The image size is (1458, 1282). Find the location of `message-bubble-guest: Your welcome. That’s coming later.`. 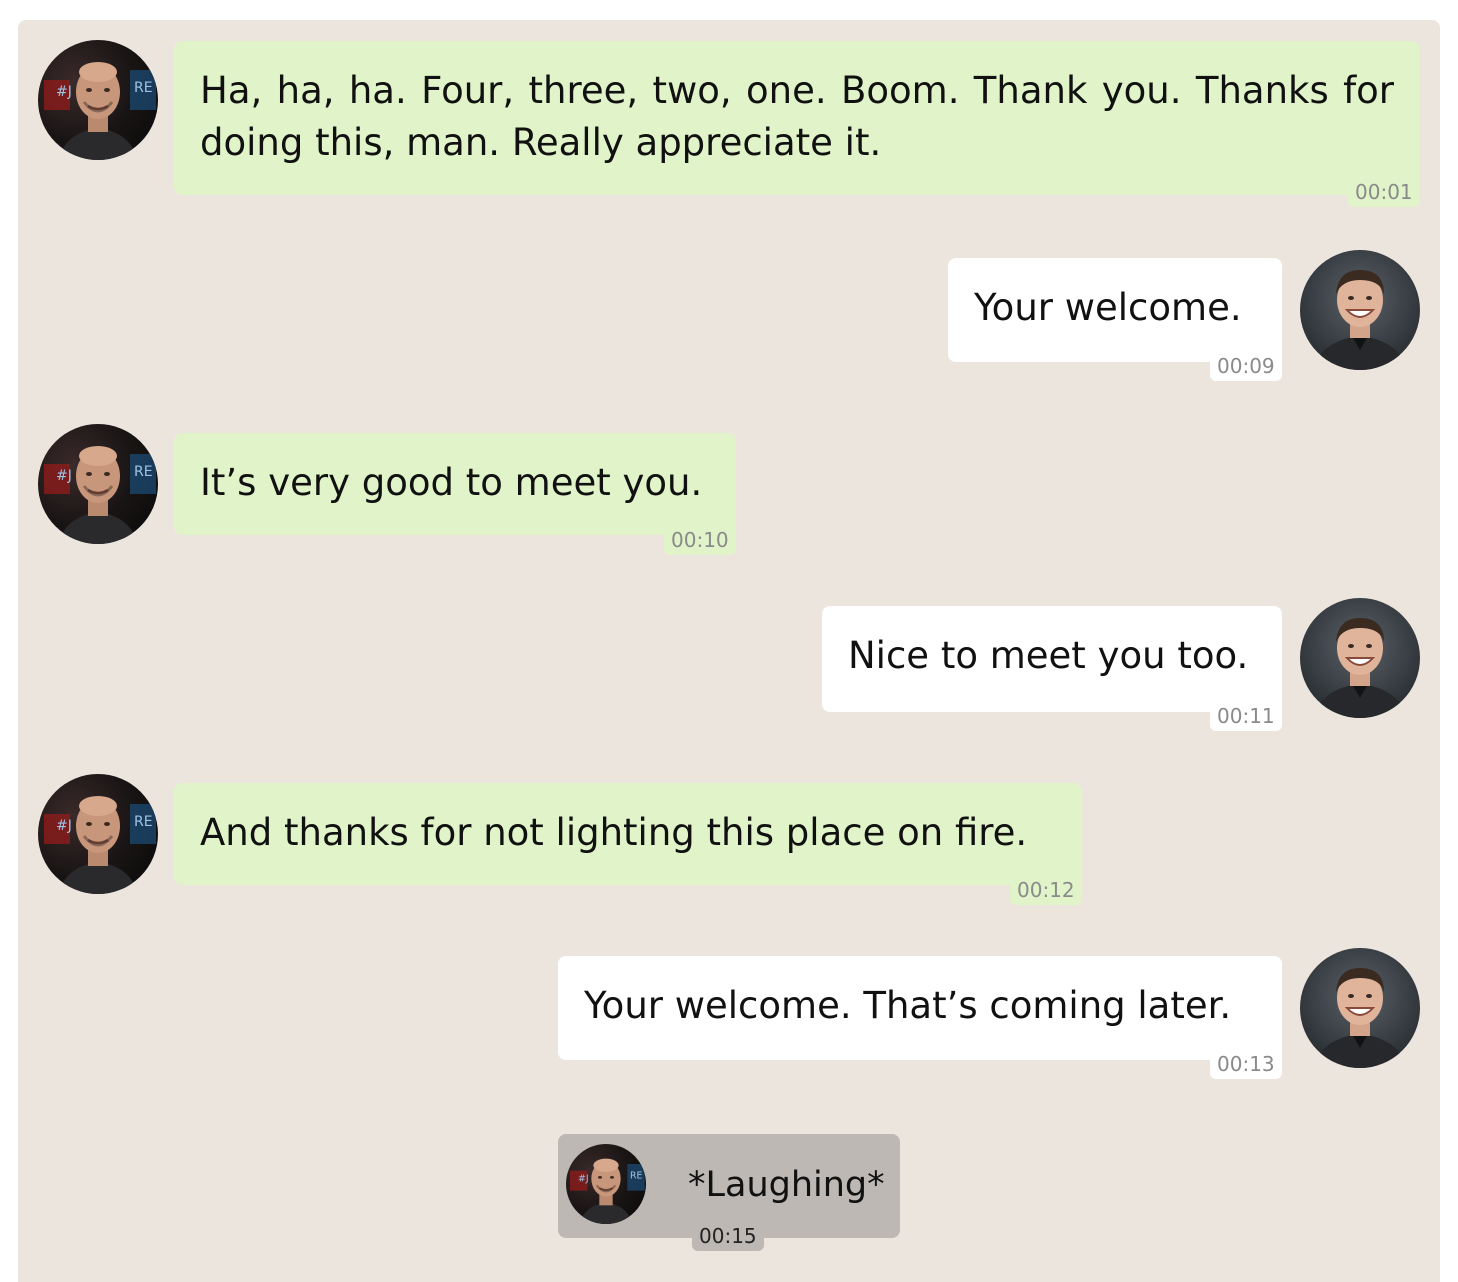

message-bubble-guest: Your welcome. That’s coming later. is located at coordinates (920, 1008).